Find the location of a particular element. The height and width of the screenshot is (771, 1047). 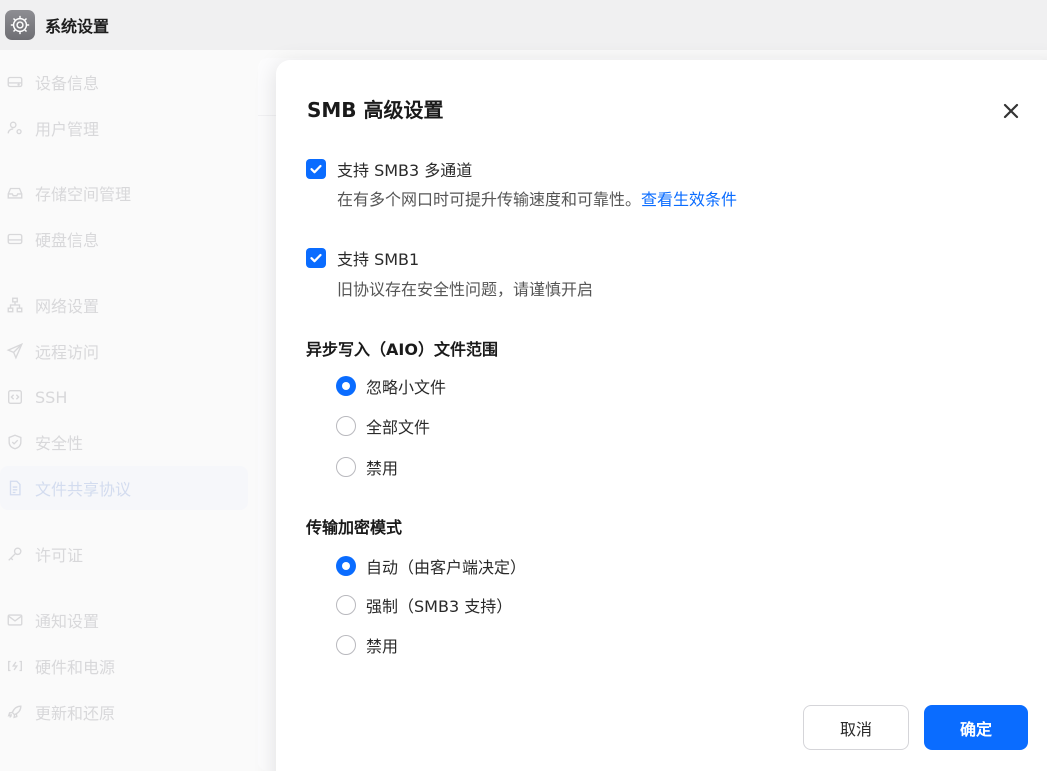

aio-section-title: 异步写入（AIO）文件范围 is located at coordinates (402, 349).